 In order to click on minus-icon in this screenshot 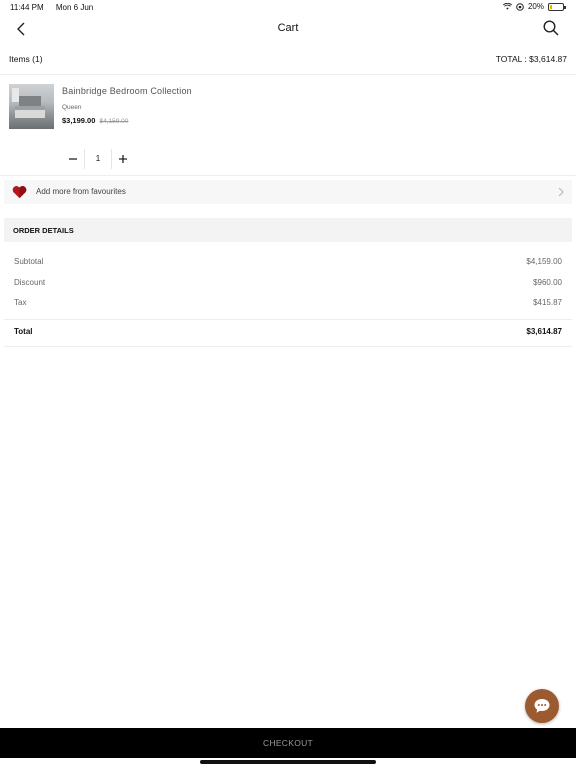, I will do `click(73, 159)`.